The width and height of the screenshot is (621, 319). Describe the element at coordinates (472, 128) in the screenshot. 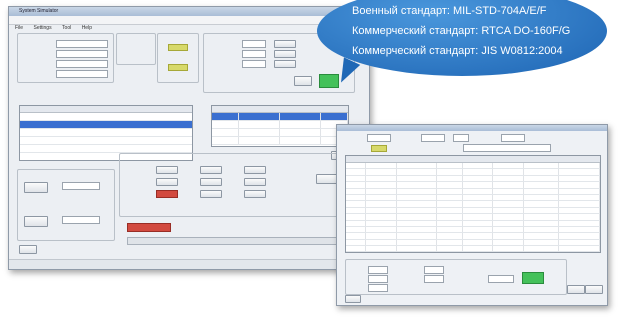

I see `sequence-editor-titlebar` at that location.